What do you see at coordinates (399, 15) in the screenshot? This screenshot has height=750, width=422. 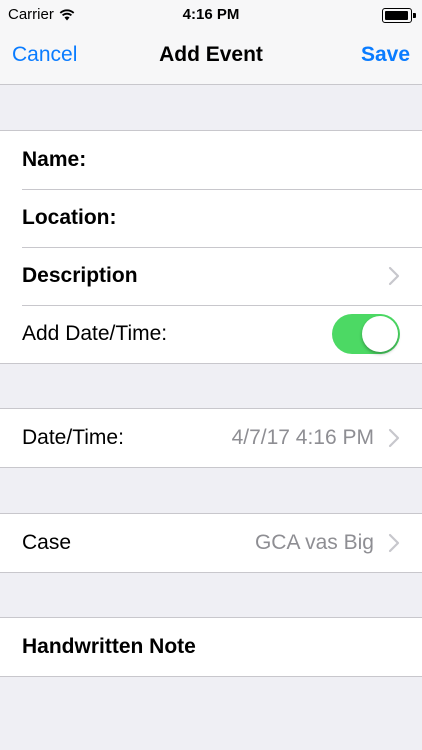 I see `battery-icon` at bounding box center [399, 15].